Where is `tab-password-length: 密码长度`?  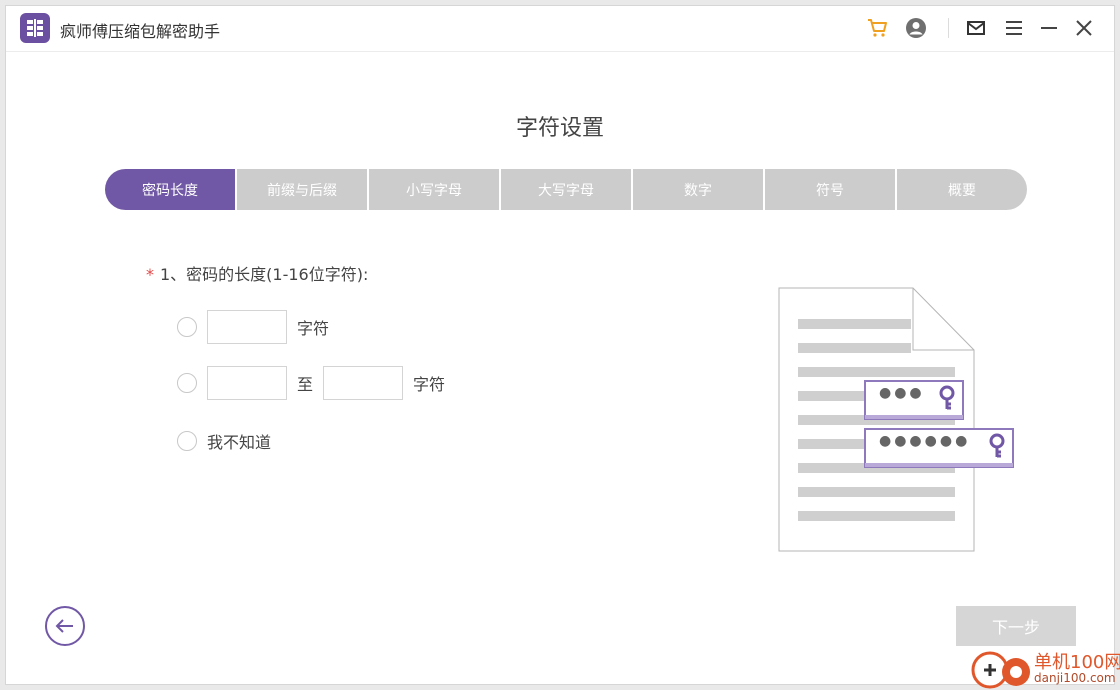
tab-password-length: 密码长度 is located at coordinates (170, 189).